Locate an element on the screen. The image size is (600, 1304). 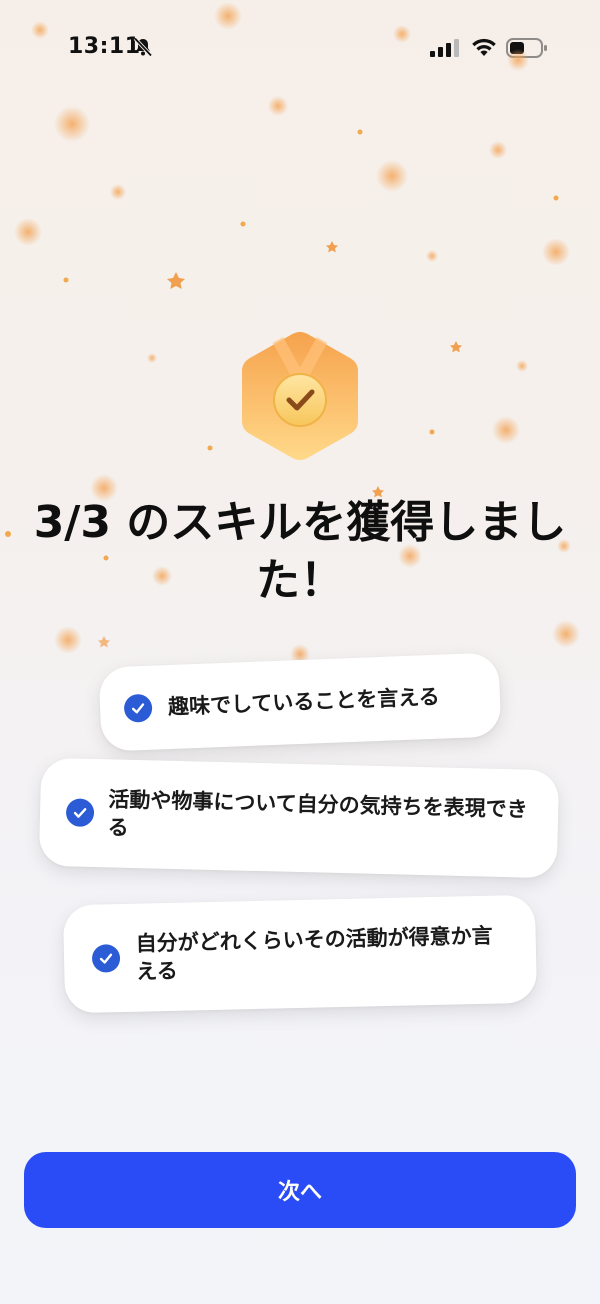
skill-label: 活動や物事について自分の気持ちを表現できる is located at coordinates (317, 813).